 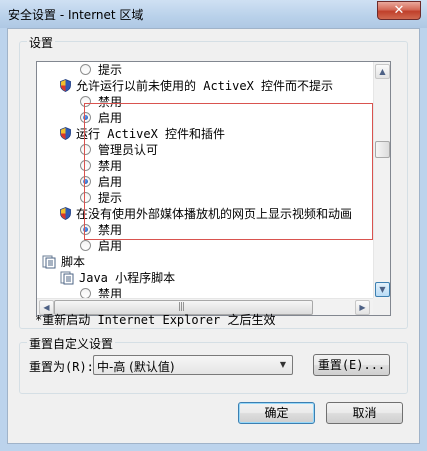 I want to click on cancel-button: 取消, so click(x=364, y=413).